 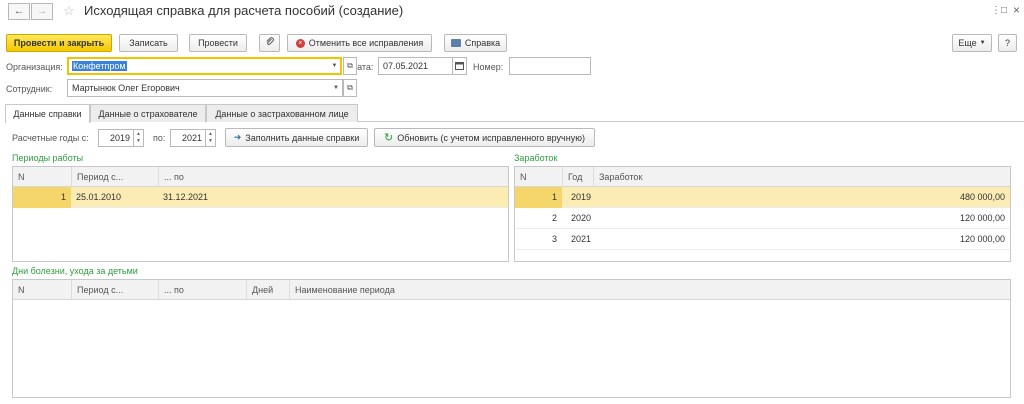 I want to click on cell-year: 2019, so click(x=580, y=197).